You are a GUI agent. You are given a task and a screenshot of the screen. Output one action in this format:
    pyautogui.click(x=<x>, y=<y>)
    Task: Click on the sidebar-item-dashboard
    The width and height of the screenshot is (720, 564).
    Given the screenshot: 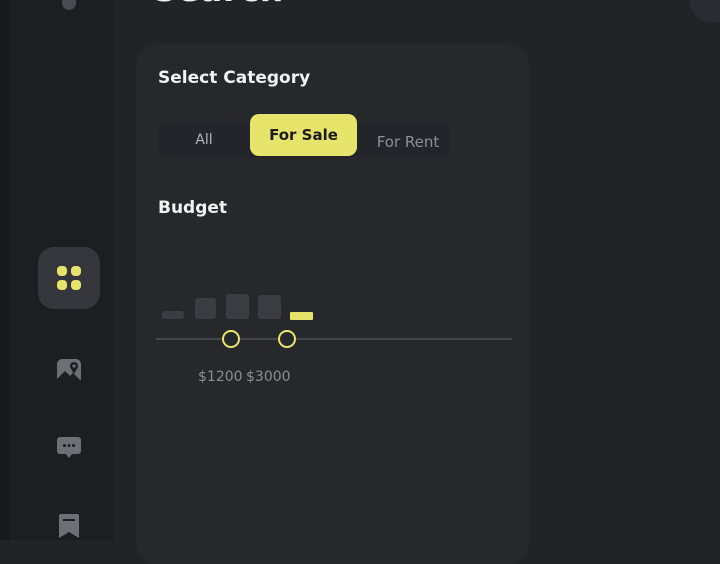 What is the action you would take?
    pyautogui.click(x=69, y=278)
    